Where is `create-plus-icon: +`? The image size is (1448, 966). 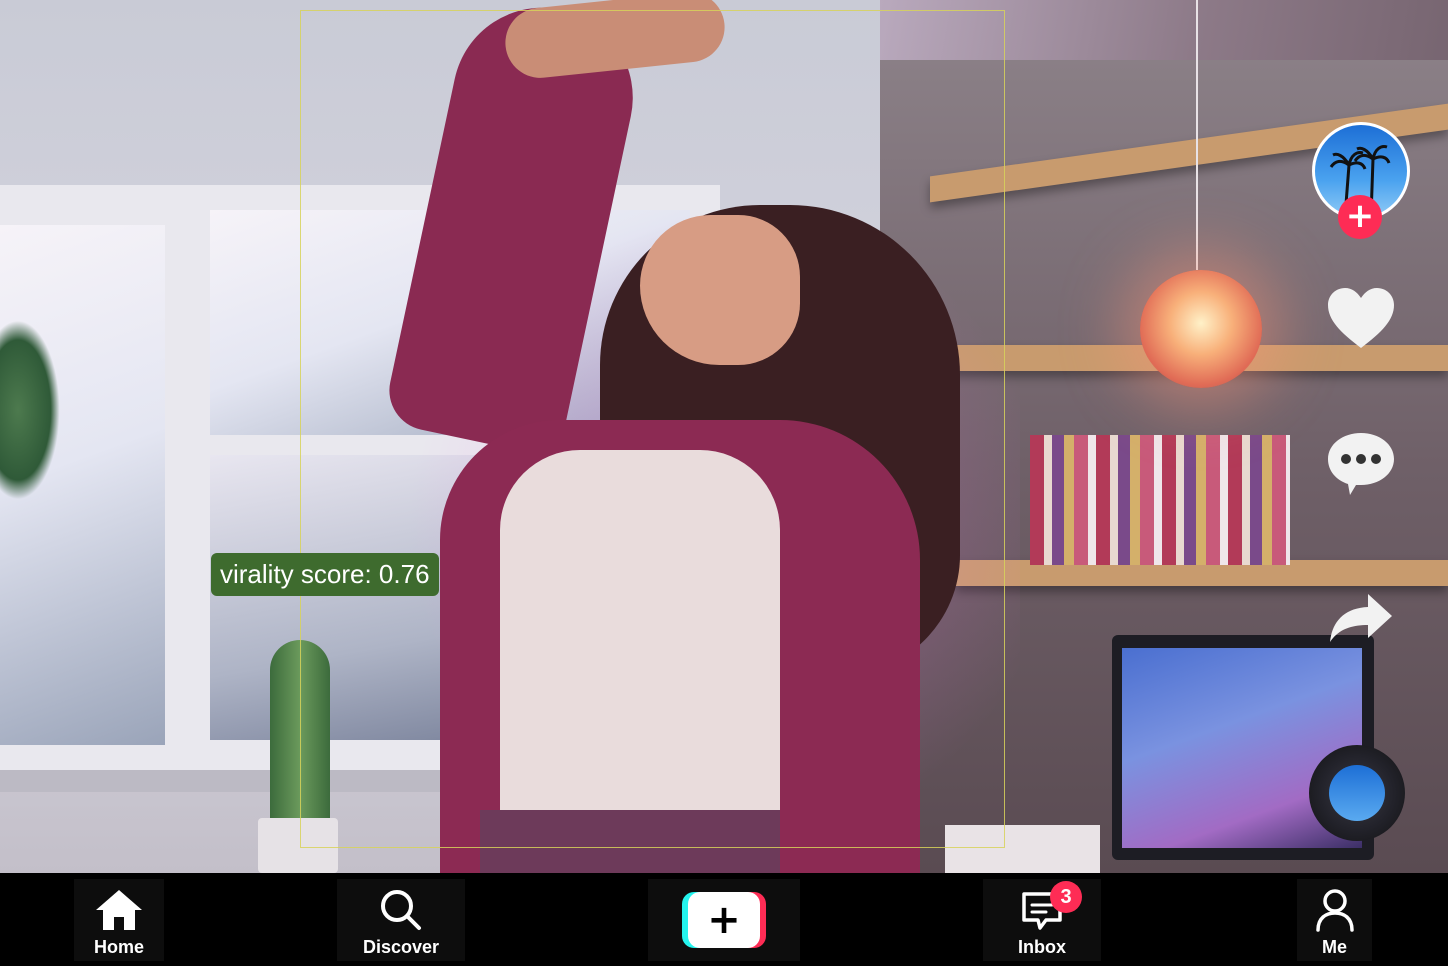 create-plus-icon: + is located at coordinates (724, 920).